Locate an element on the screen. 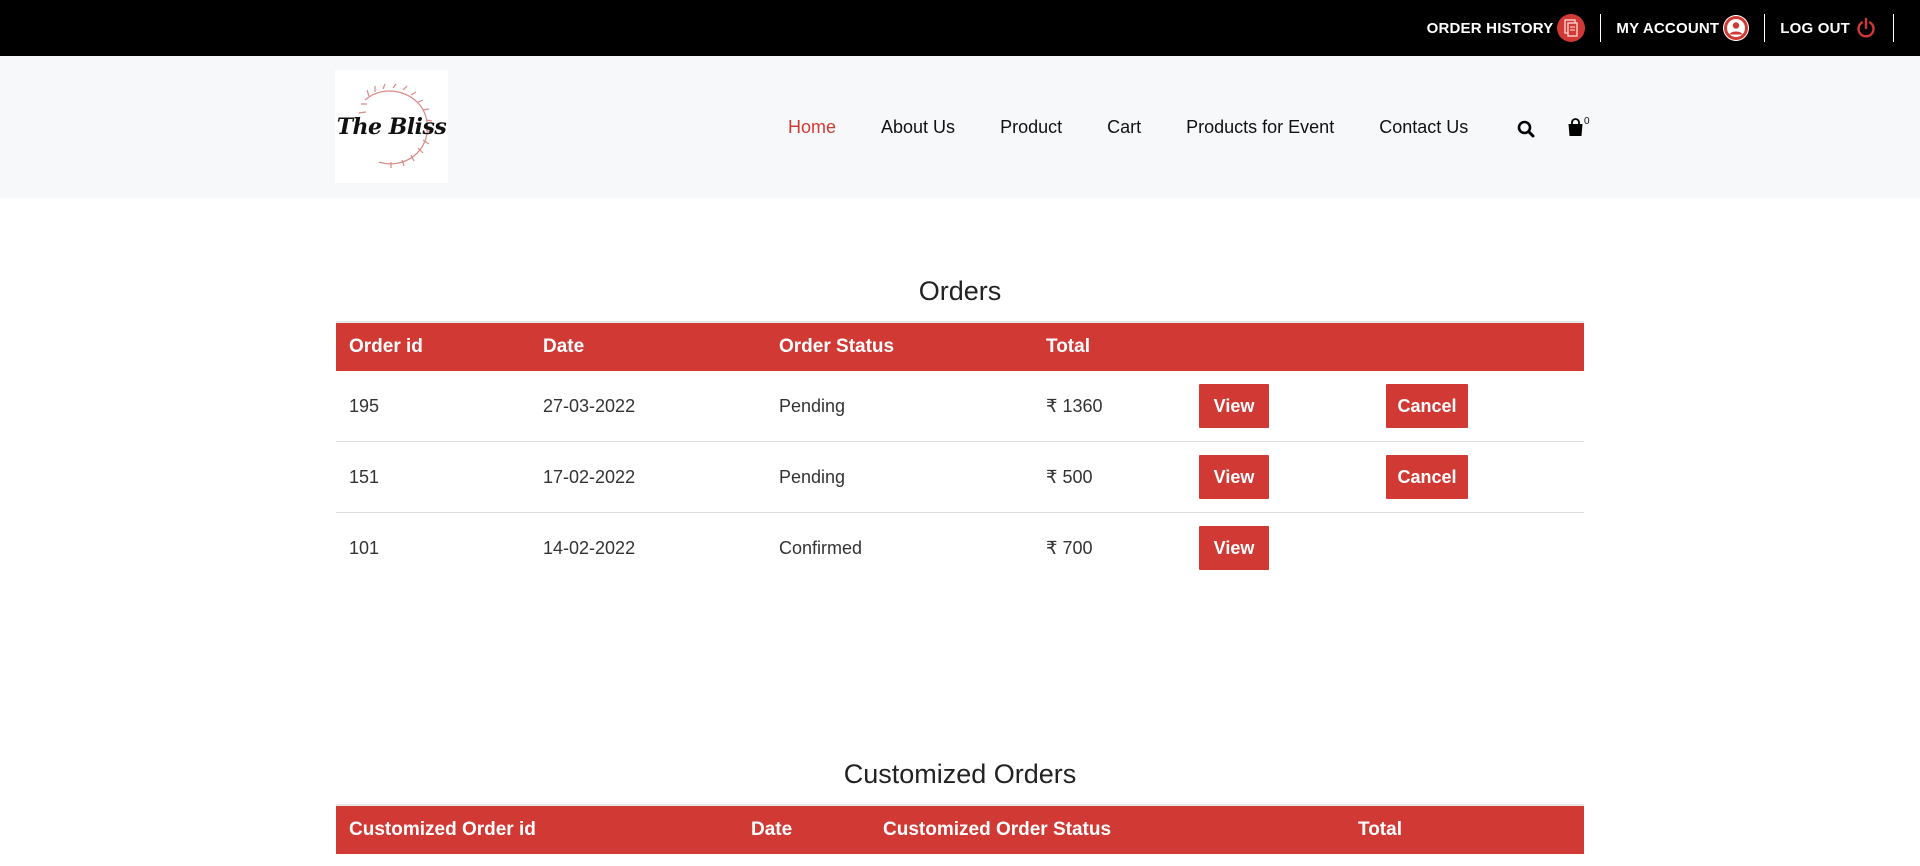 The width and height of the screenshot is (1920, 866). log-out-link: LOG OUT is located at coordinates (1829, 28).